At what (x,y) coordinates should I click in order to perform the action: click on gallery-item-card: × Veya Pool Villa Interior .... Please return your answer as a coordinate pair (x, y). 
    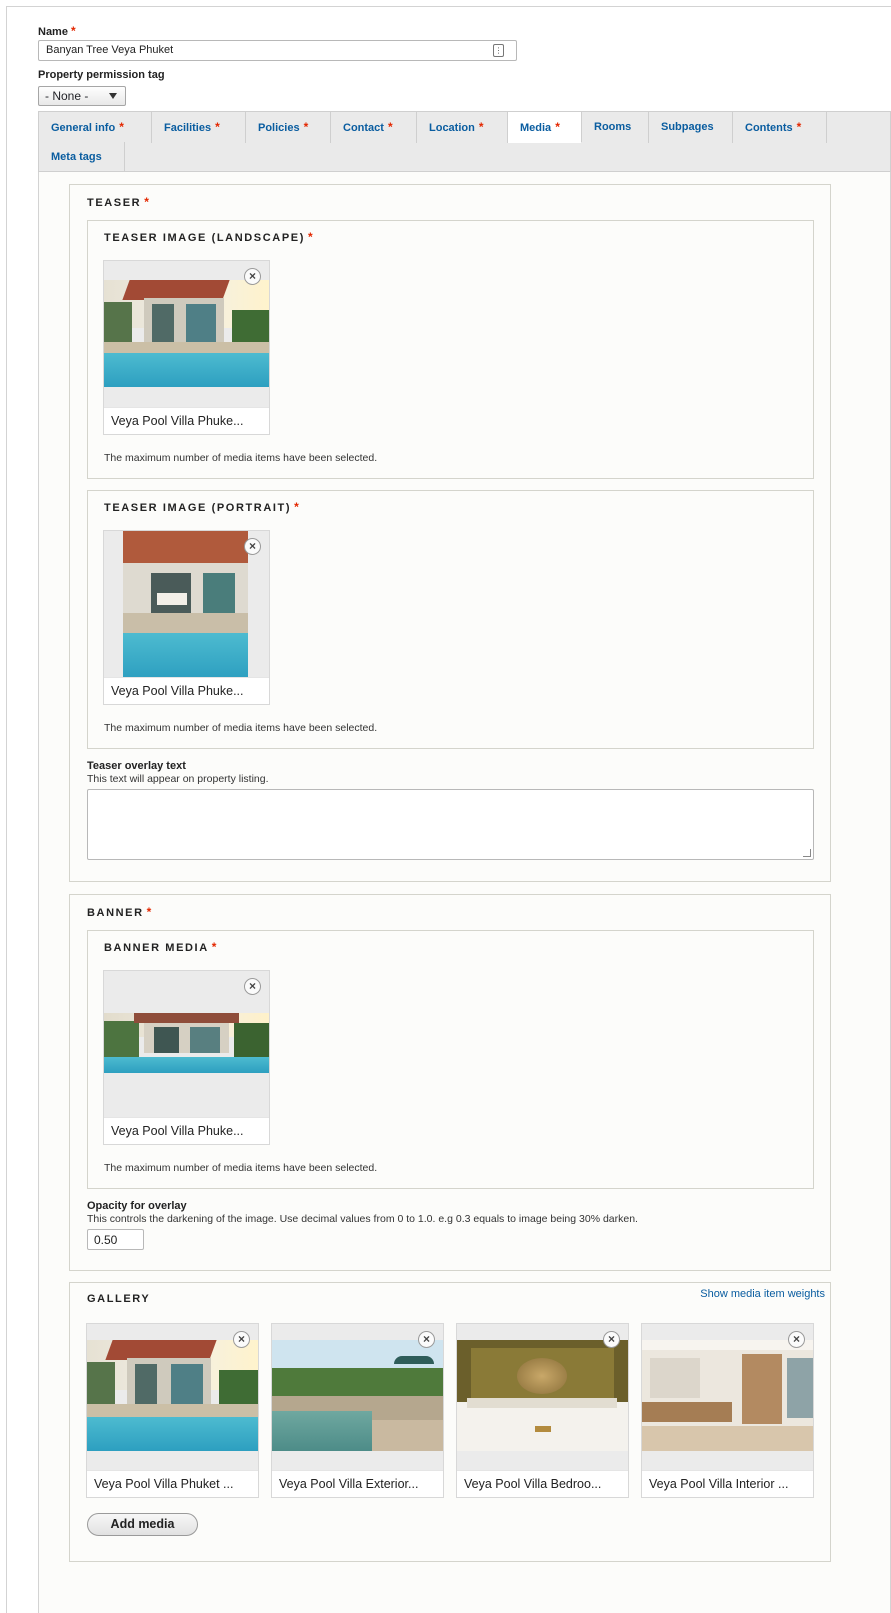
    Looking at the image, I should click on (727, 1410).